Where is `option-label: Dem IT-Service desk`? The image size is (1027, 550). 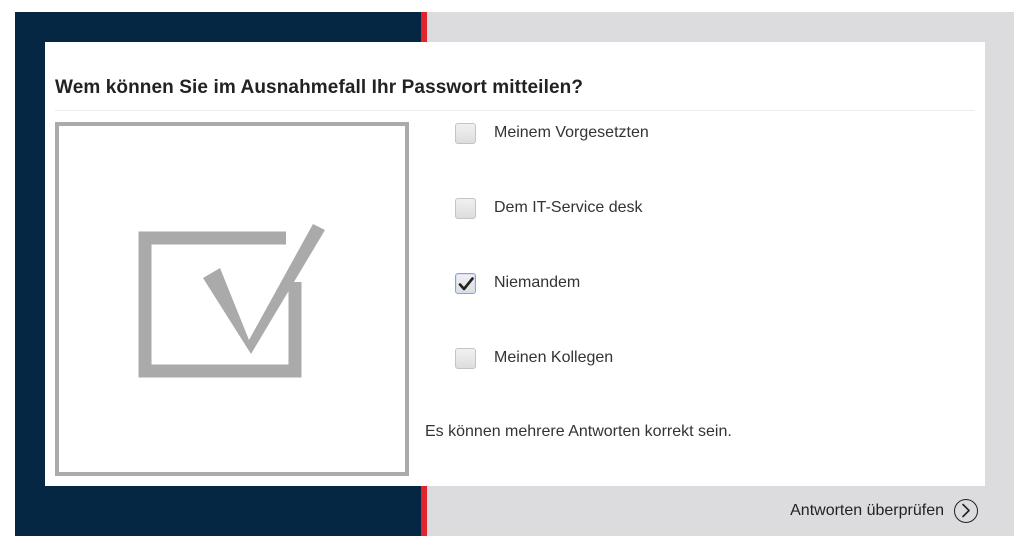
option-label: Dem IT-Service desk is located at coordinates (568, 207).